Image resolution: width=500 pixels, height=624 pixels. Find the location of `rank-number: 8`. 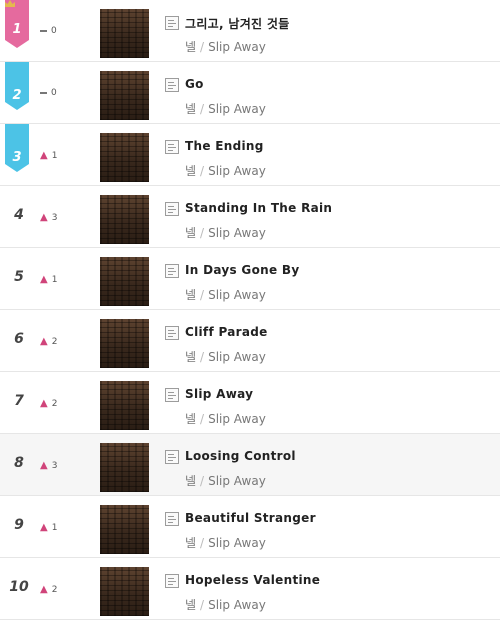

rank-number: 8 is located at coordinates (19, 463).